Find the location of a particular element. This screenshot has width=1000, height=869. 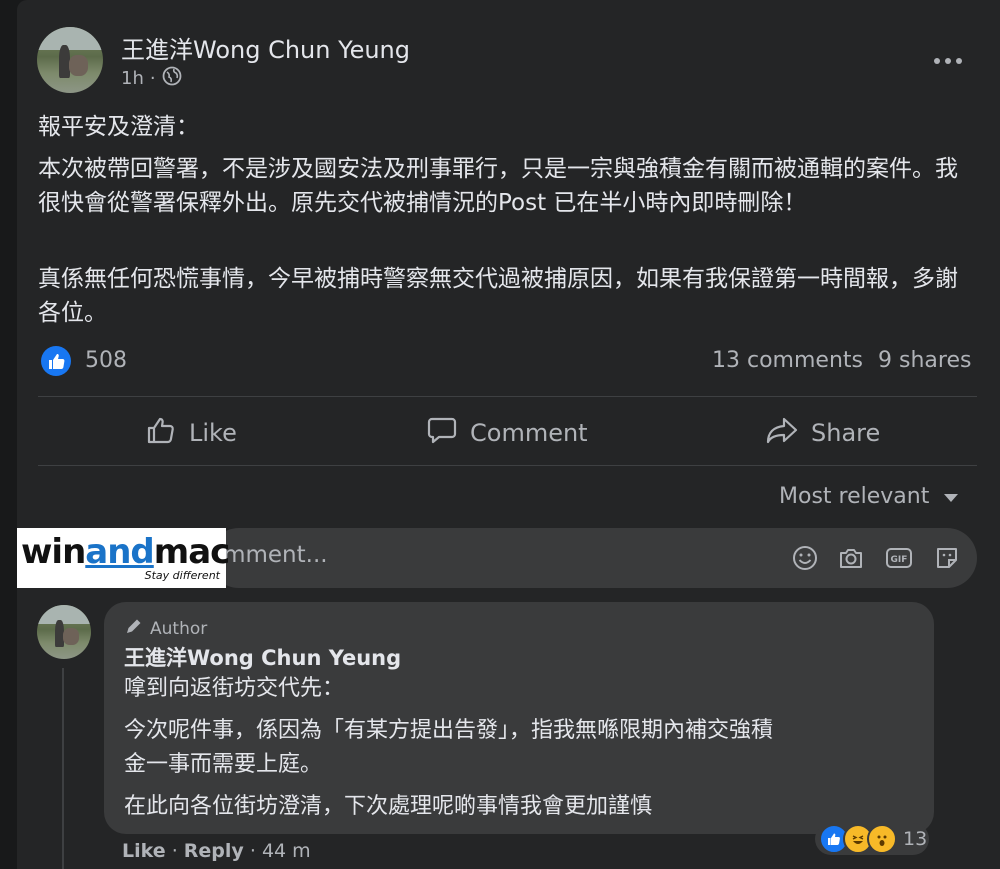

pen-icon is located at coordinates (134, 628).